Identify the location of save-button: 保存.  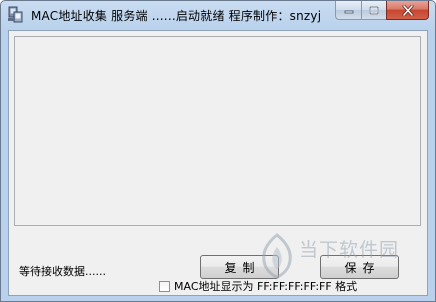
(359, 267).